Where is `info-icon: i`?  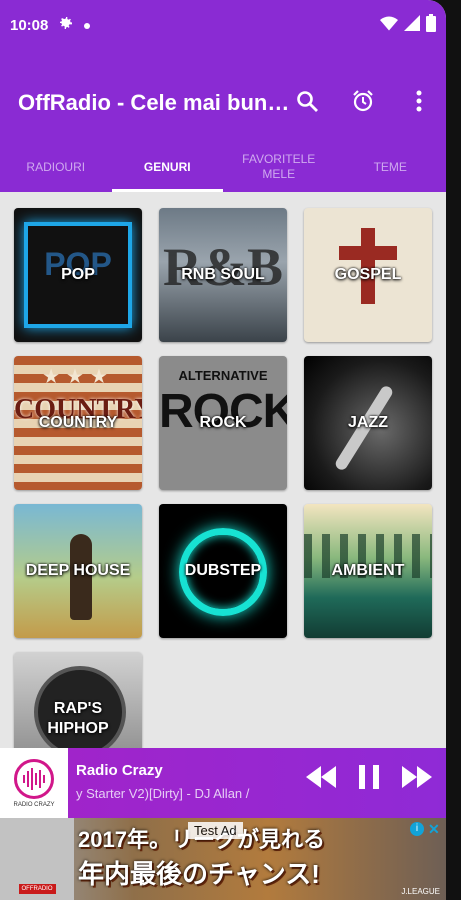
info-icon: i is located at coordinates (417, 829).